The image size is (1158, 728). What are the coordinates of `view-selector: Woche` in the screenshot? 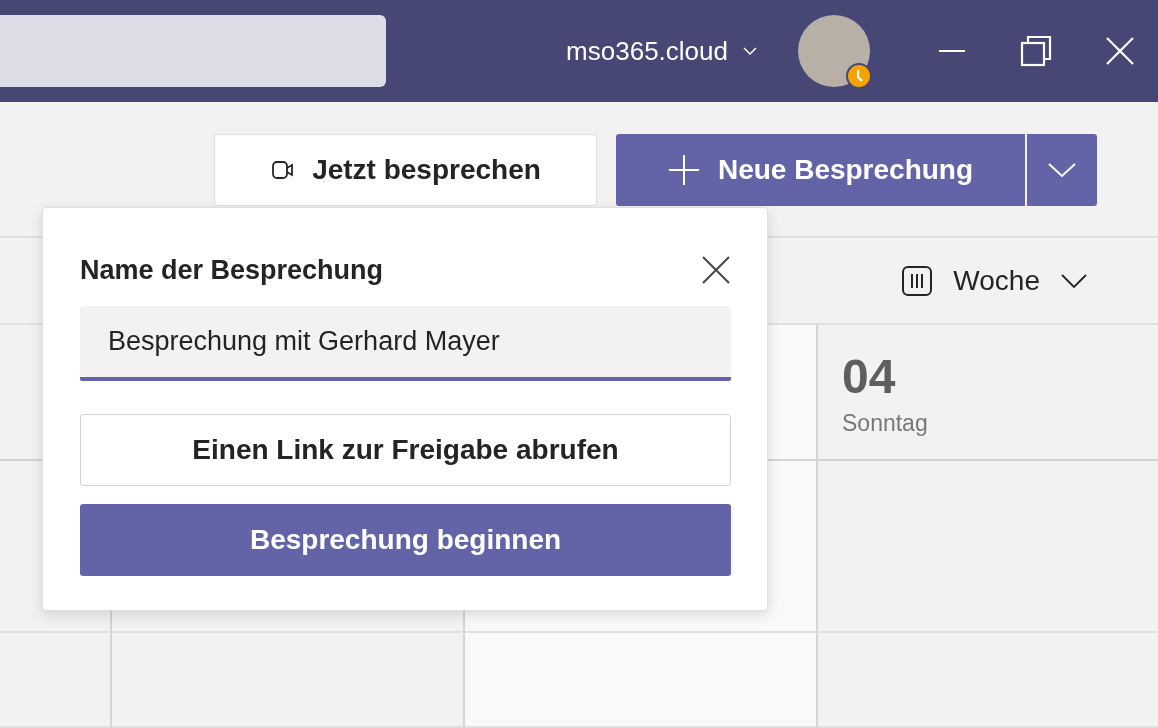 It's located at (994, 280).